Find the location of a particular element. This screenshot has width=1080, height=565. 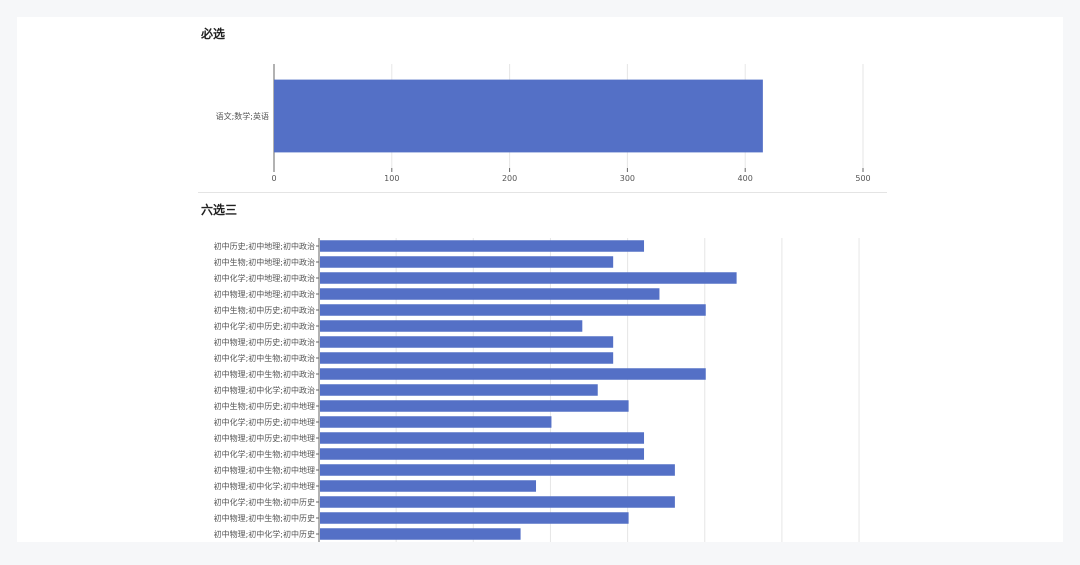

category-label: 初中化学;初中生物;初中地理 is located at coordinates (264, 454).